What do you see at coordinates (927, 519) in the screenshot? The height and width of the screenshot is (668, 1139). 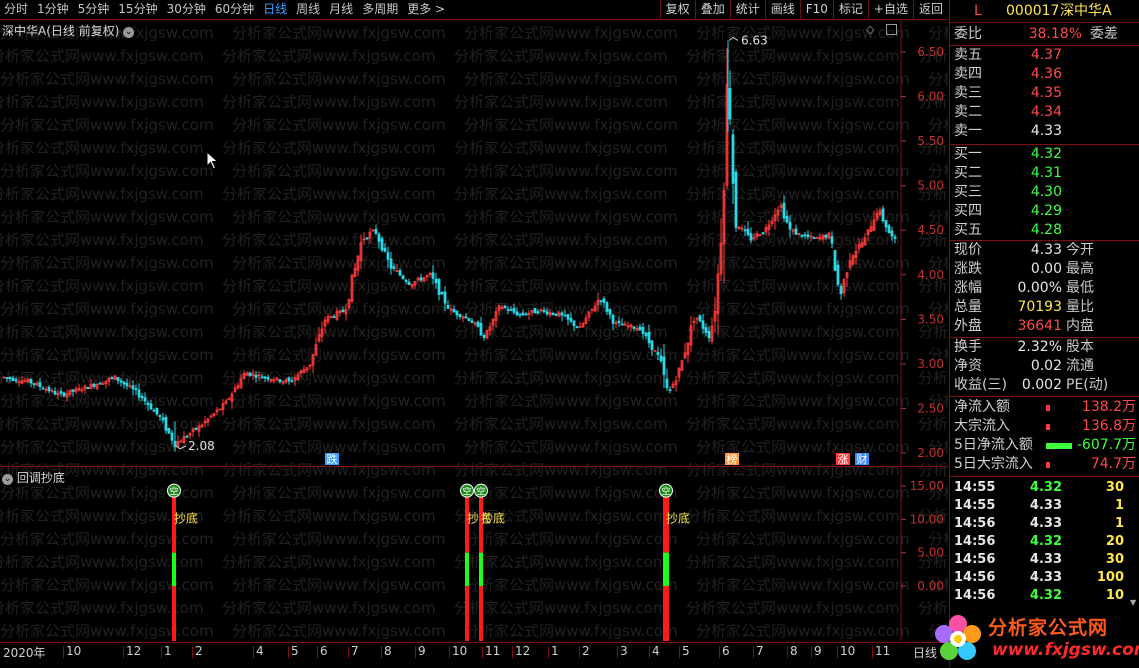 I see `indicator-axis-label: 10.00` at bounding box center [927, 519].